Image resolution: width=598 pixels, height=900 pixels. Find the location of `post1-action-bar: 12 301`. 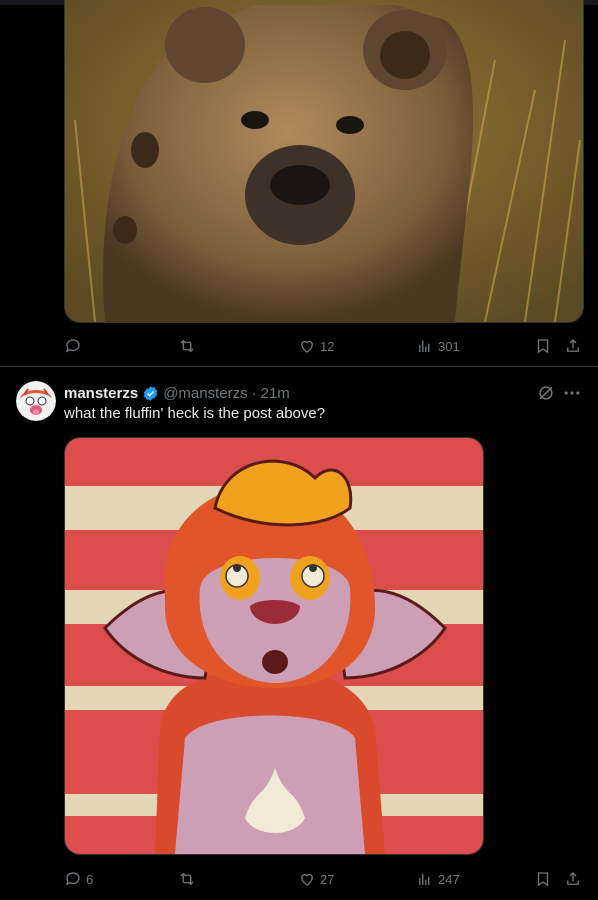

post1-action-bar: 12 301 is located at coordinates (324, 346).